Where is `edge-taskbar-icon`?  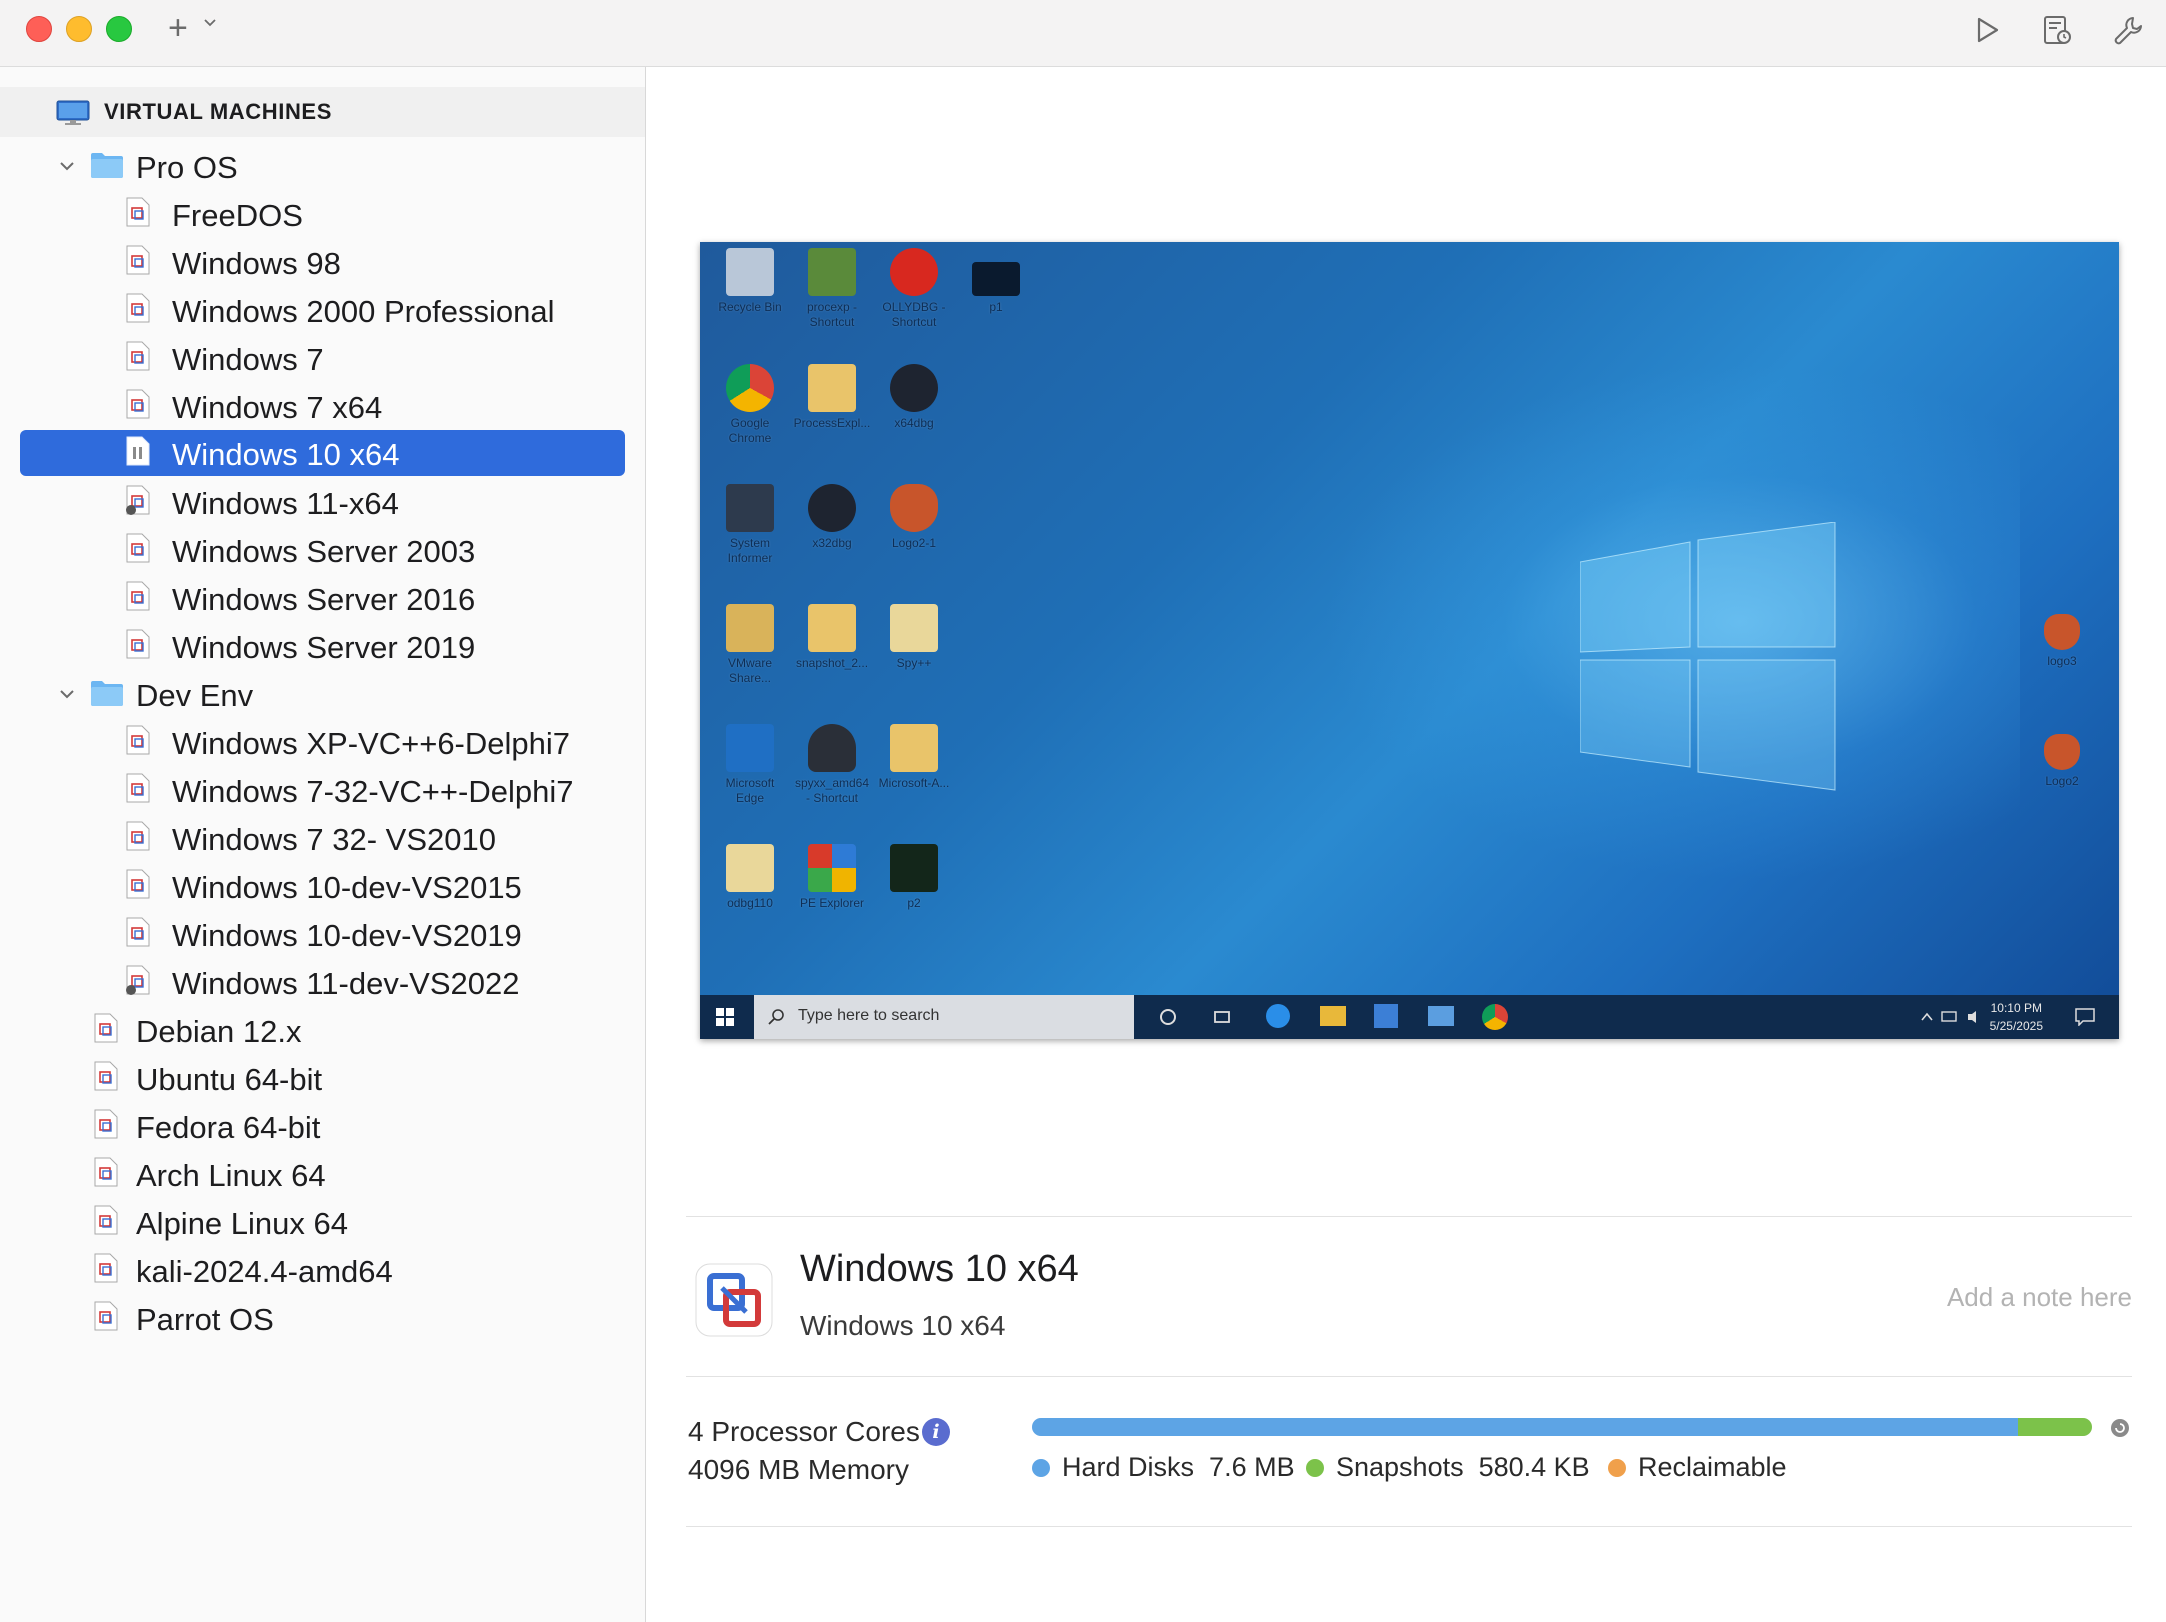 edge-taskbar-icon is located at coordinates (1278, 1016).